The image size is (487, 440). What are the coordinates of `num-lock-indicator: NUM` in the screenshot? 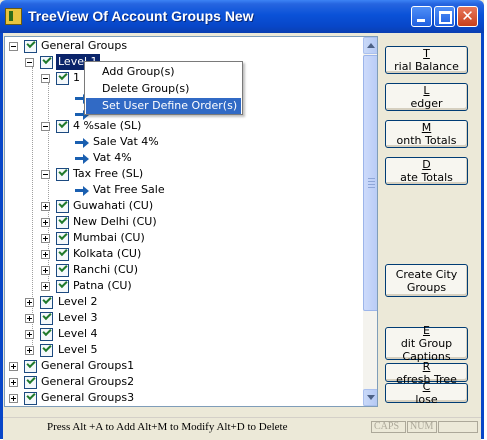 It's located at (422, 427).